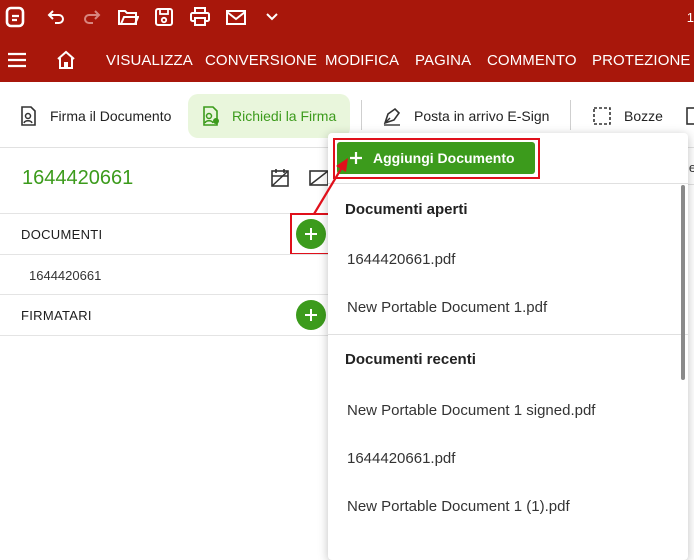  What do you see at coordinates (111, 116) in the screenshot?
I see `sign-document-label: Firma il Documento` at bounding box center [111, 116].